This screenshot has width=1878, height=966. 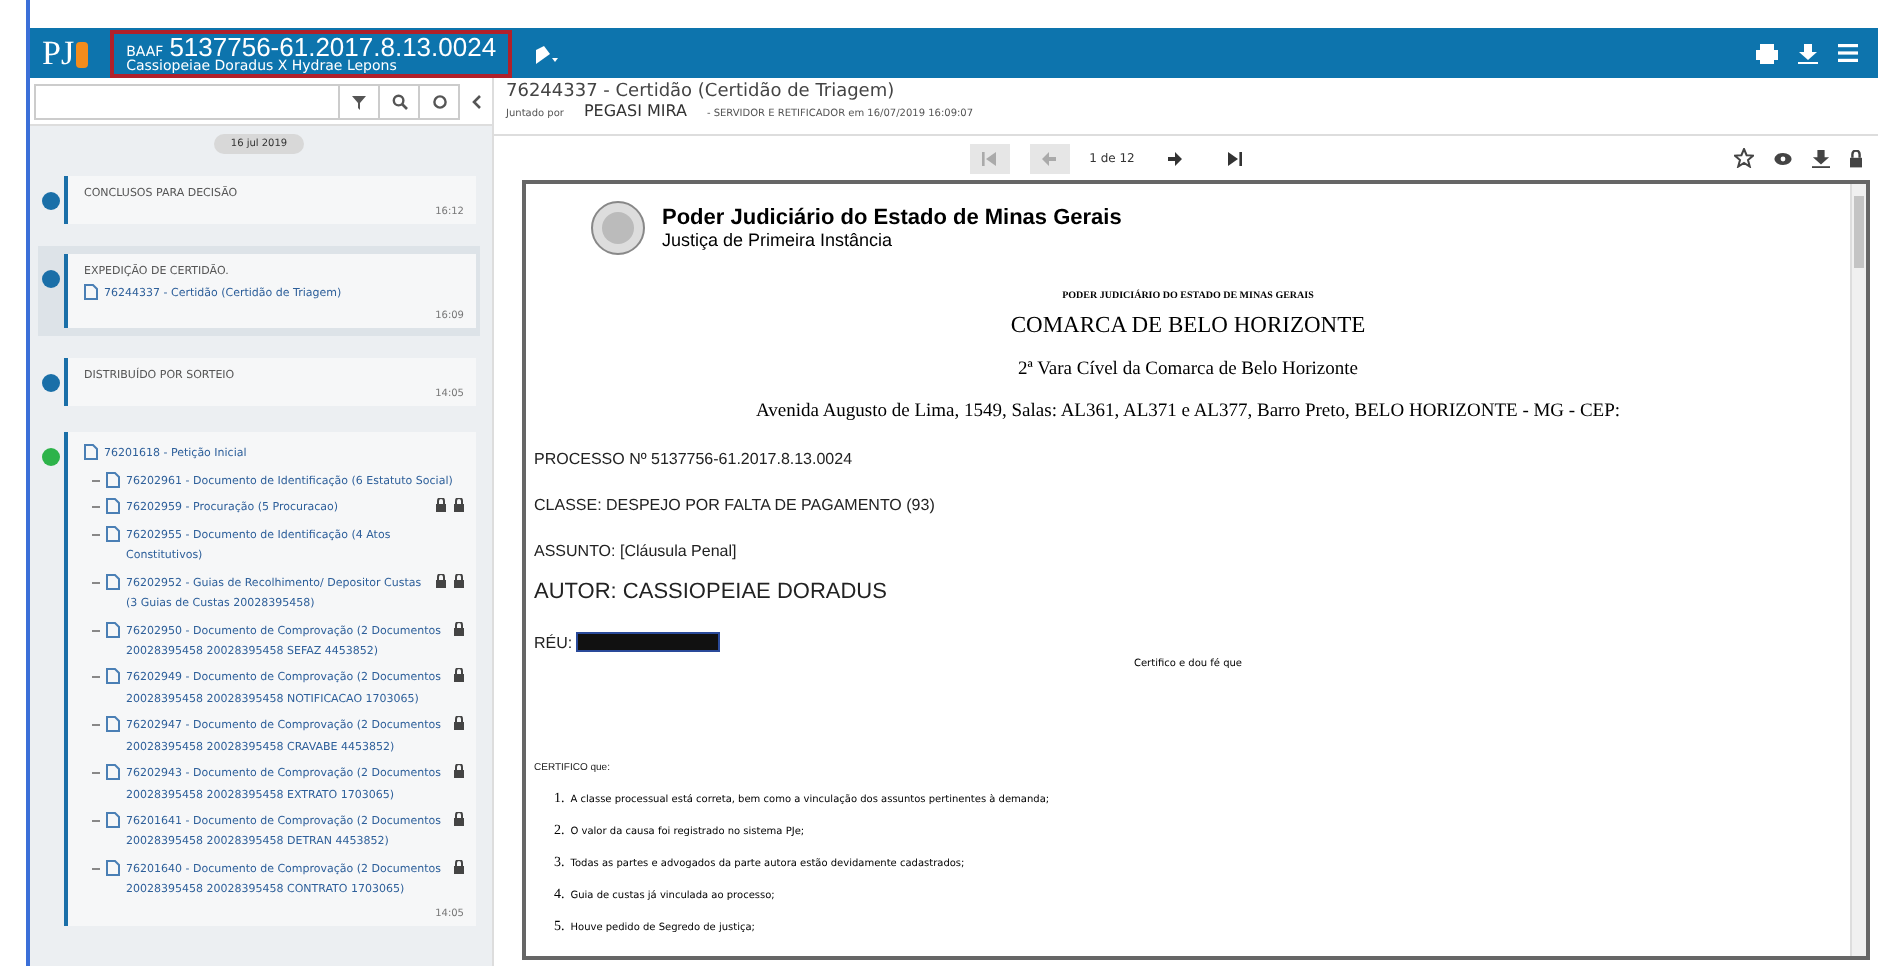 What do you see at coordinates (1188, 370) in the screenshot?
I see `vara-heading: 2ª Vara Cível da Comarca de Belo Horizonte` at bounding box center [1188, 370].